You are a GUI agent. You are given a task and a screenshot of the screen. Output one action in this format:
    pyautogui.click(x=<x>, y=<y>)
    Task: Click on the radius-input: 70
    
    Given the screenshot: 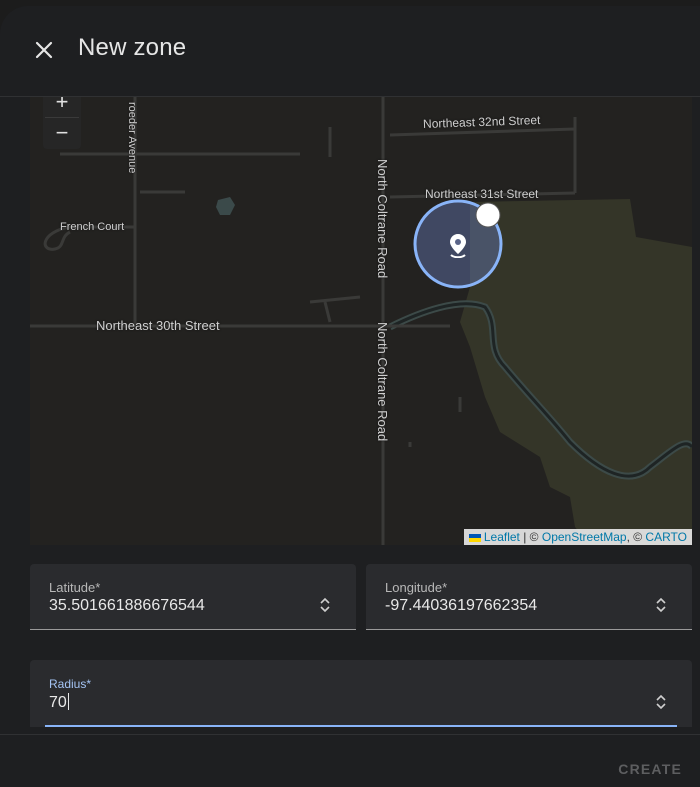 What is the action you would take?
    pyautogui.click(x=59, y=702)
    